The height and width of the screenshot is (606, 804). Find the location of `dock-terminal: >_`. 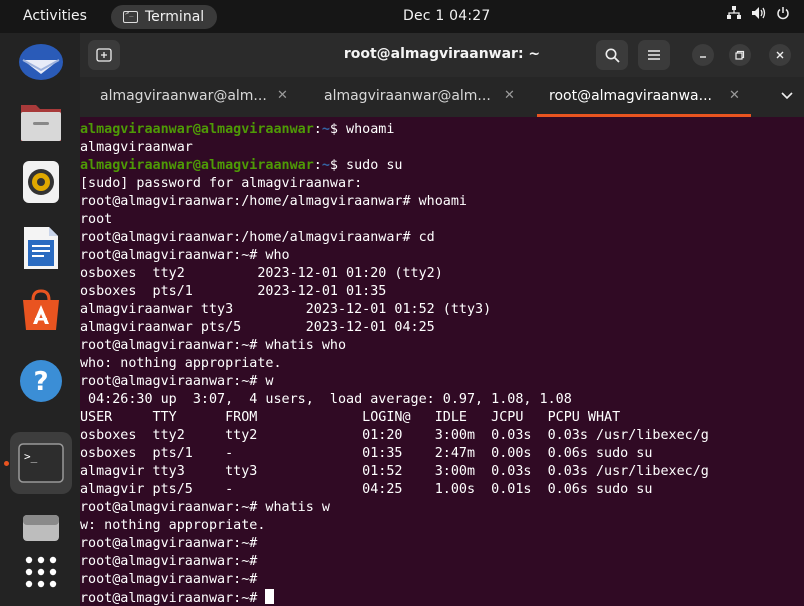

dock-terminal: >_ is located at coordinates (41, 463).